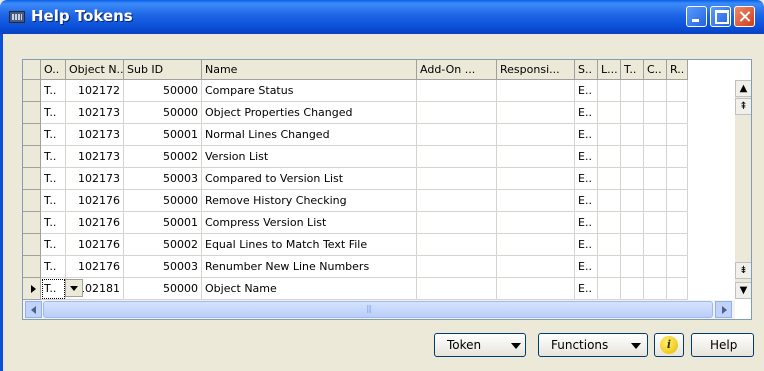 Image resolution: width=764 pixels, height=371 pixels. Describe the element at coordinates (309, 70) in the screenshot. I see `column-header: Name` at that location.